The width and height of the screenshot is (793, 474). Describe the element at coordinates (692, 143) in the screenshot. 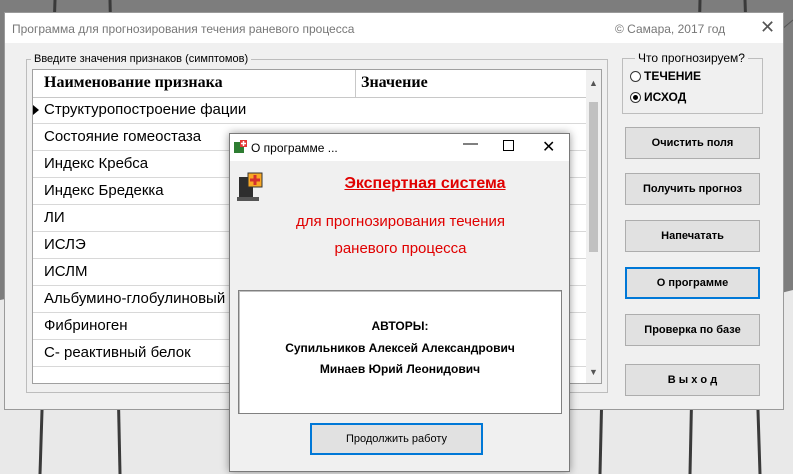

I see `clear-fields-button: Очистить поля` at that location.